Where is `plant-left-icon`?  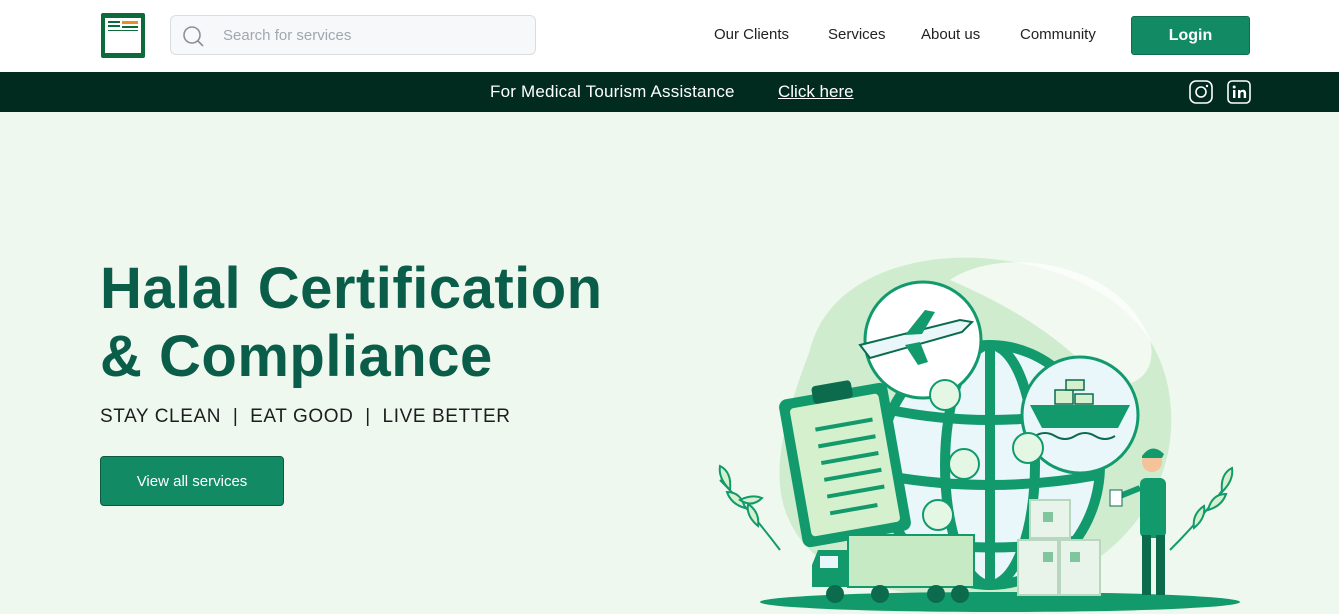 plant-left-icon is located at coordinates (749, 507).